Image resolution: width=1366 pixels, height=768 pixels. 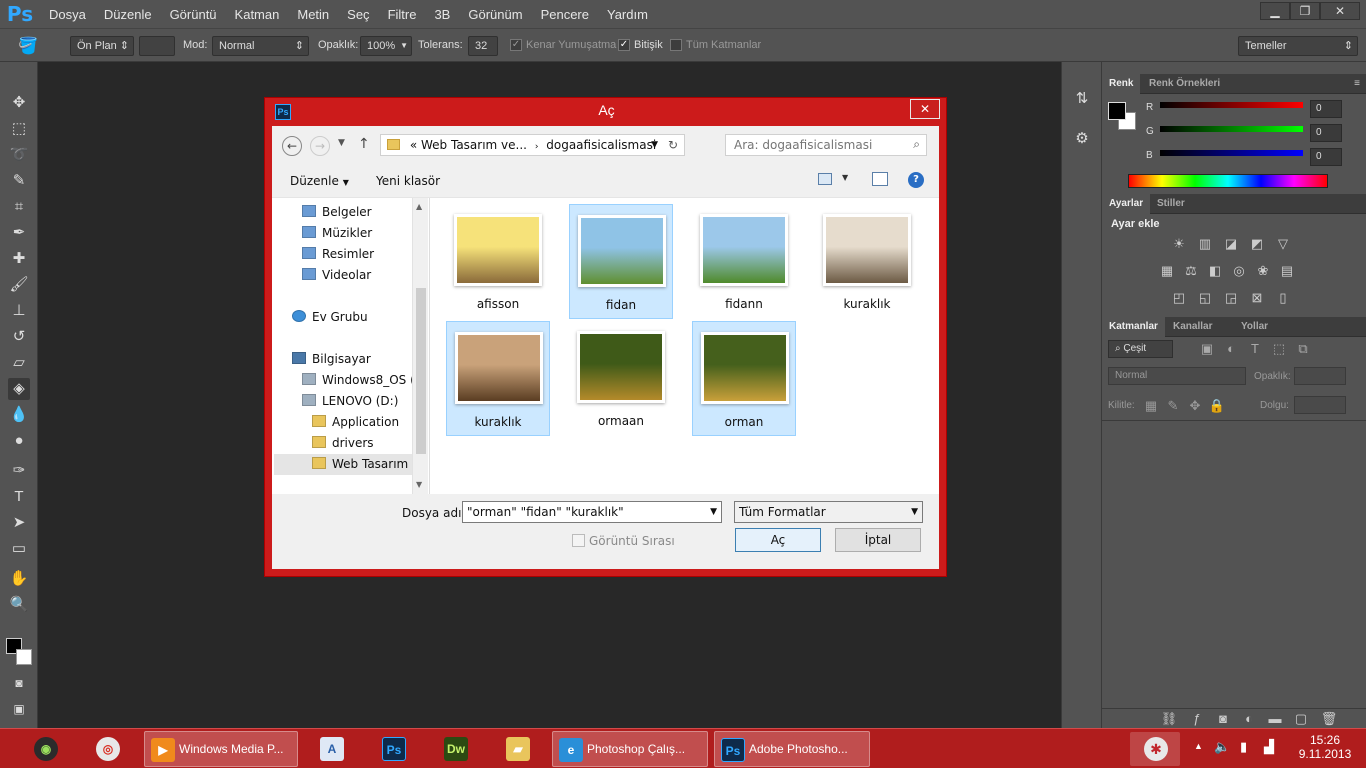 I want to click on tab-ayarlar: Ayarlar, so click(x=1126, y=204).